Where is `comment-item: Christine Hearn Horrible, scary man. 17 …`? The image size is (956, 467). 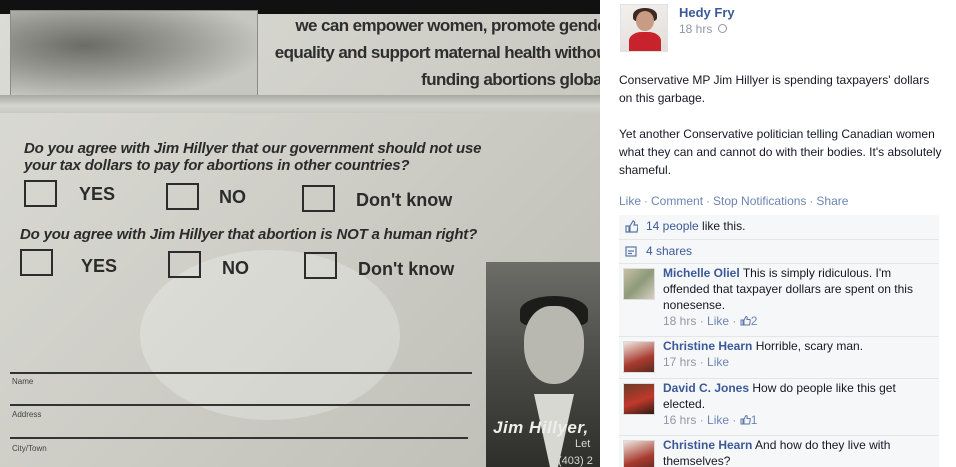
comment-item: Christine Hearn Horrible, scary man. 17 … is located at coordinates (779, 357).